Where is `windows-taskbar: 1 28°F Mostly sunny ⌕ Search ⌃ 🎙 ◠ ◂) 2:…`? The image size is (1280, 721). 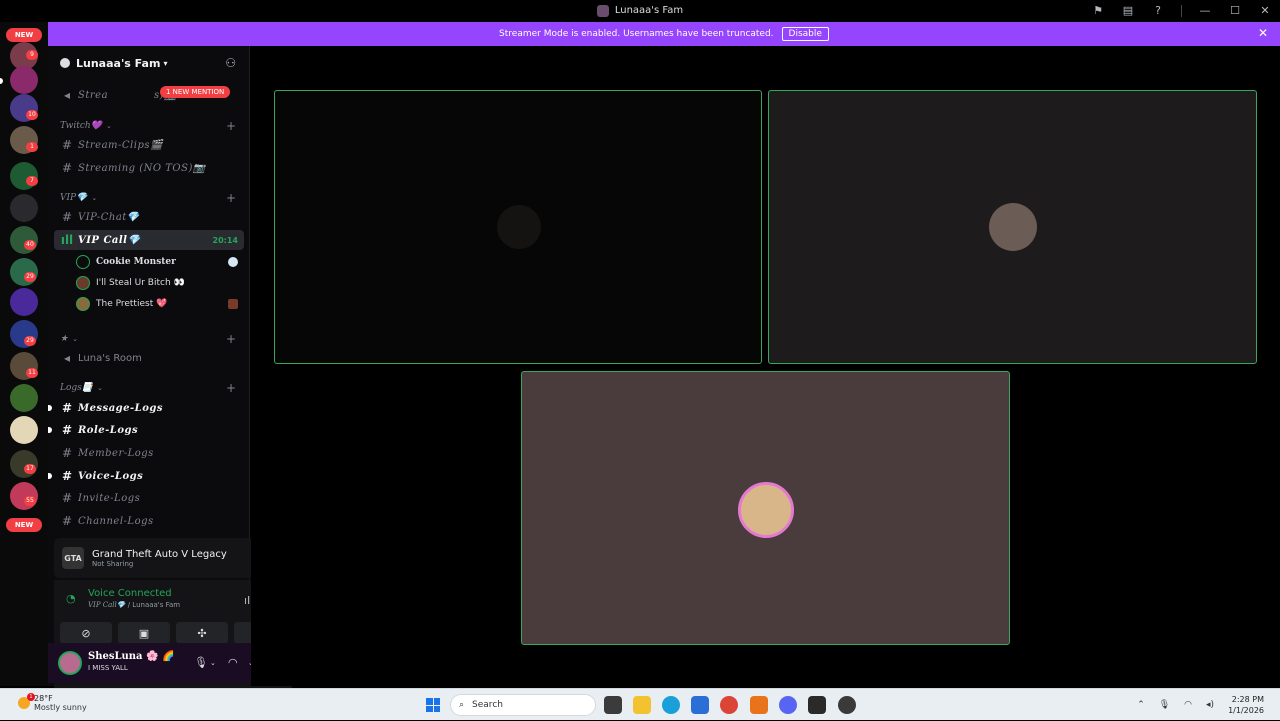 windows-taskbar: 1 28°F Mostly sunny ⌕ Search ⌃ 🎙 ◠ ◂) 2:… is located at coordinates (640, 704).